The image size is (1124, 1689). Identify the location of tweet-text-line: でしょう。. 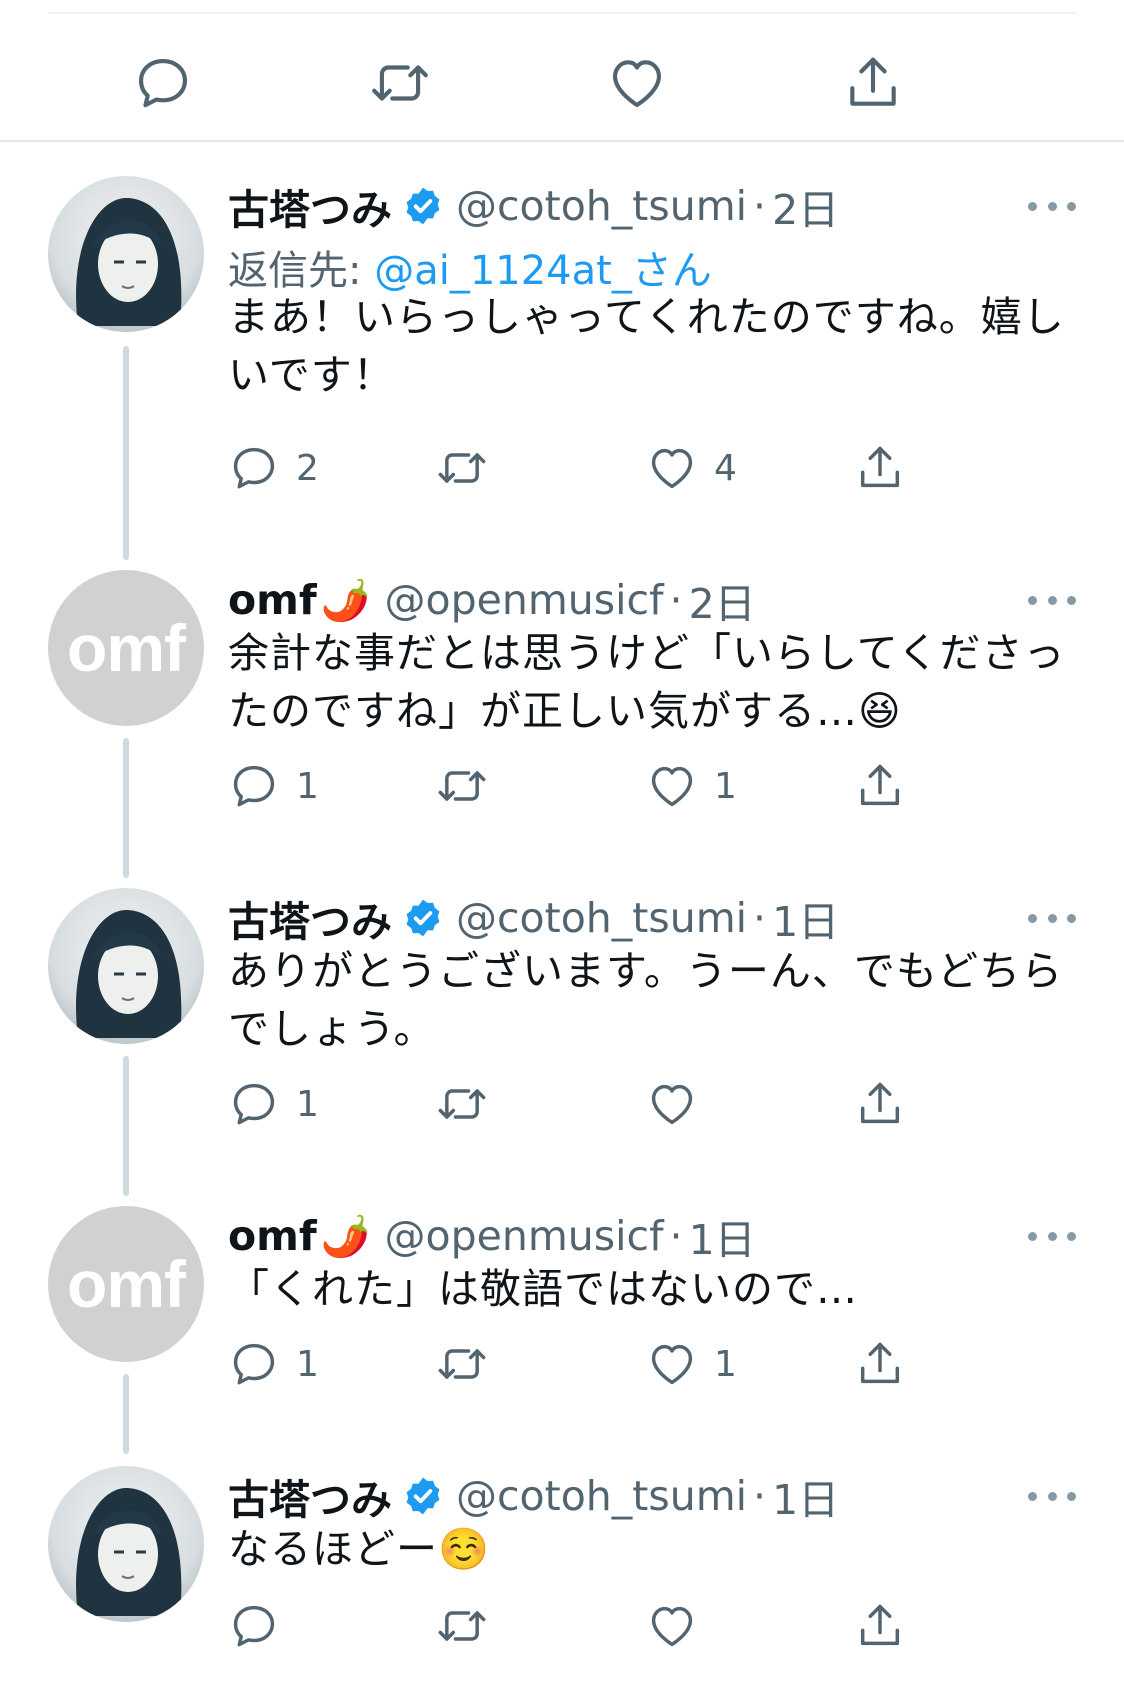
(332, 1029).